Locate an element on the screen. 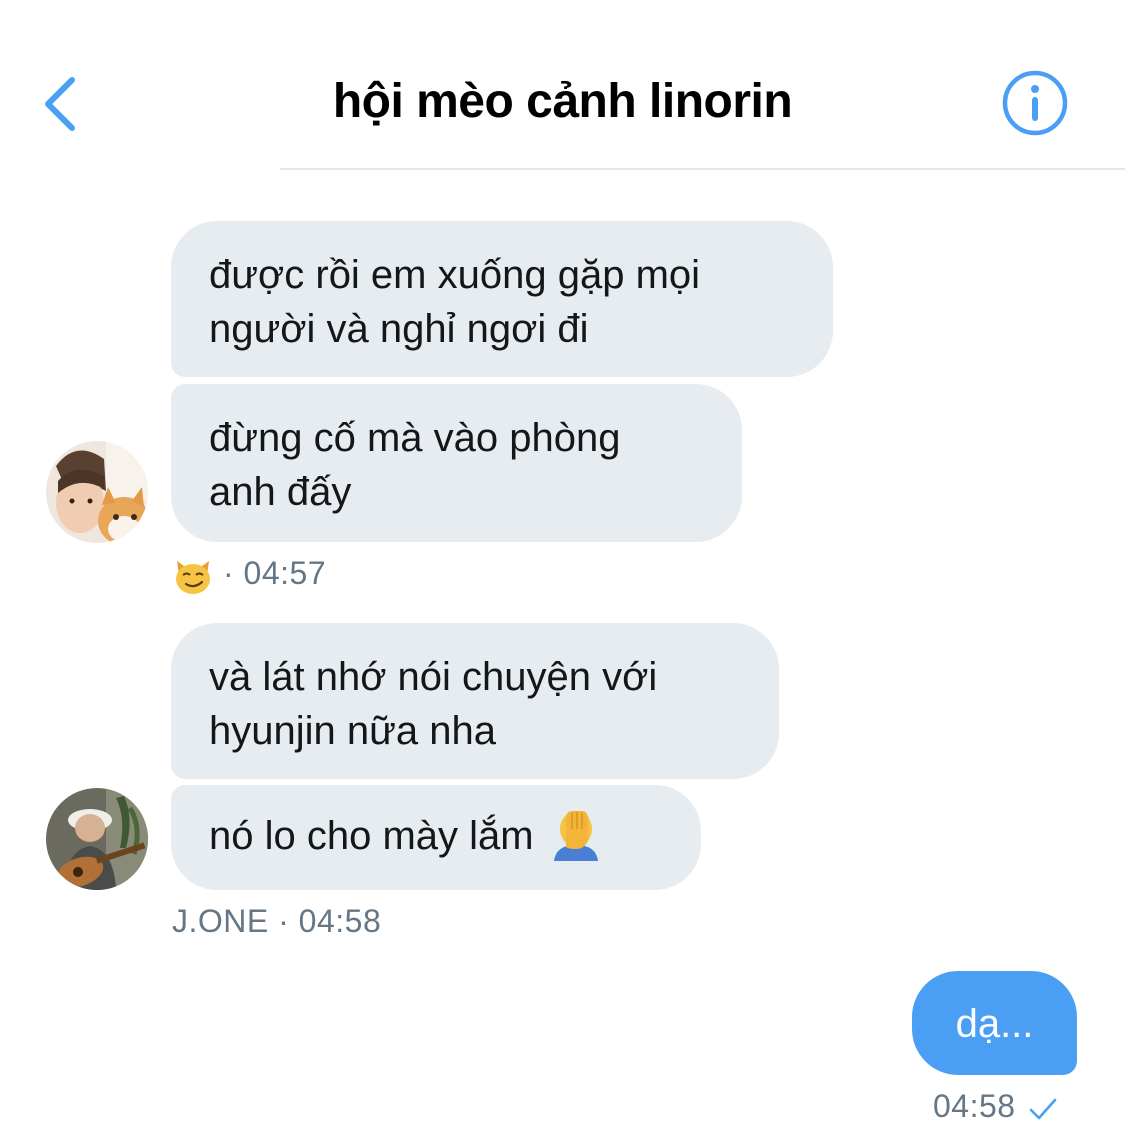  message-meta: 04:58 is located at coordinates (995, 1106).